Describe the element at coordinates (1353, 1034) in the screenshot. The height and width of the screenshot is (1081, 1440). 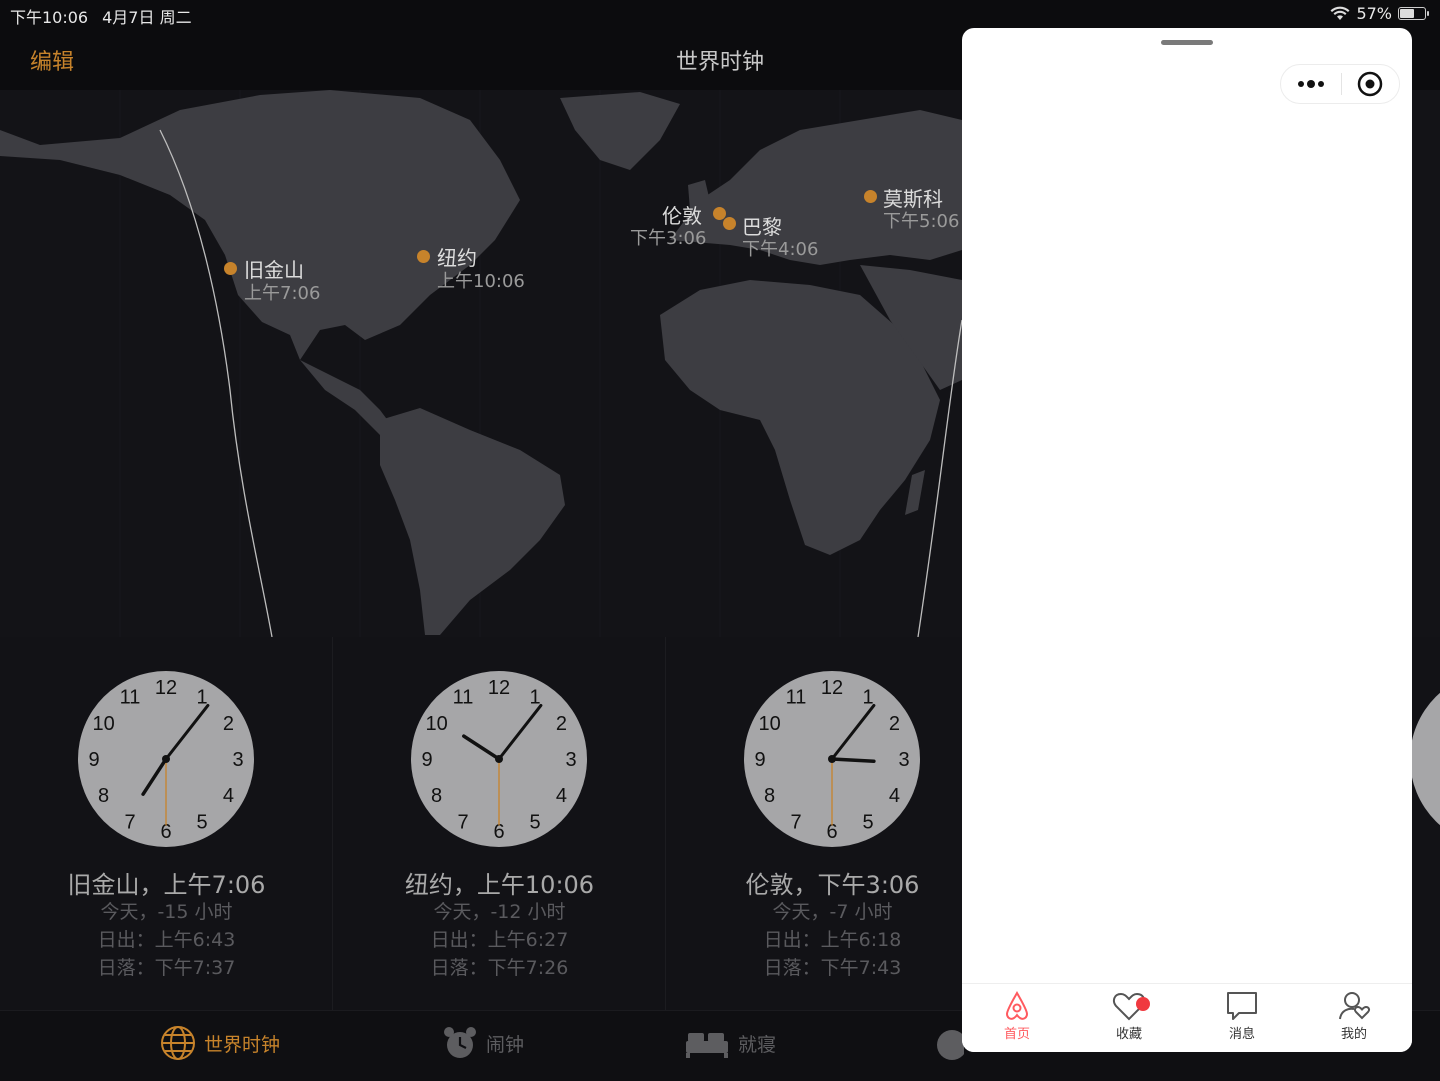
I see `mp-tab-label: 我的` at that location.